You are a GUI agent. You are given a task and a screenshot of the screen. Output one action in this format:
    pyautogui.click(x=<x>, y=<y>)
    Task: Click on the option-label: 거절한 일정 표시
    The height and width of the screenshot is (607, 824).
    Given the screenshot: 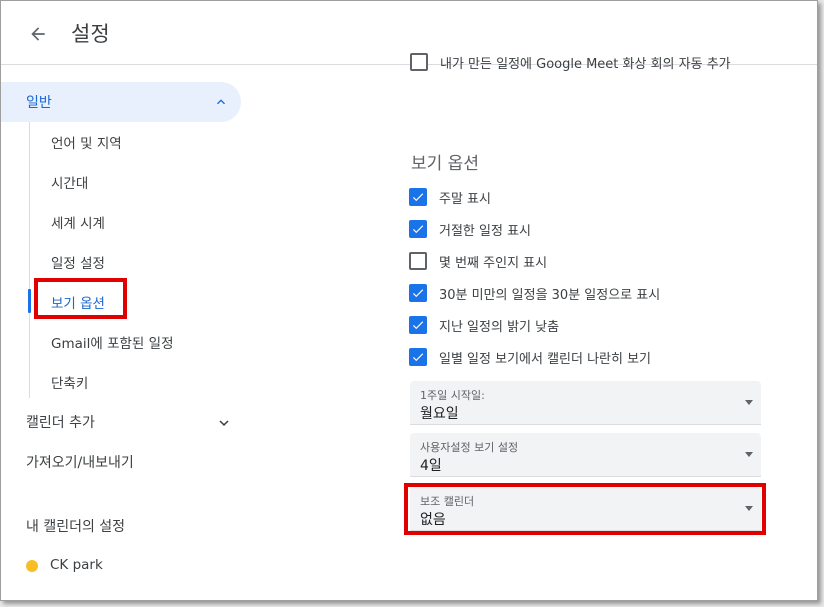 What is the action you would take?
    pyautogui.click(x=485, y=231)
    